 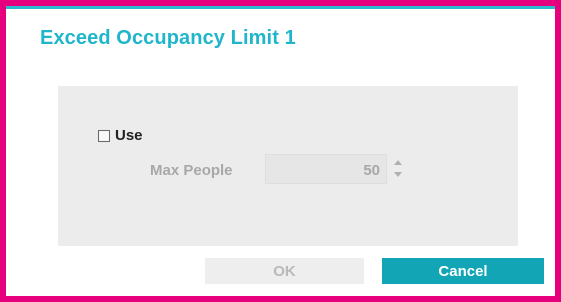 What do you see at coordinates (463, 271) in the screenshot?
I see `cancel-button: Cancel` at bounding box center [463, 271].